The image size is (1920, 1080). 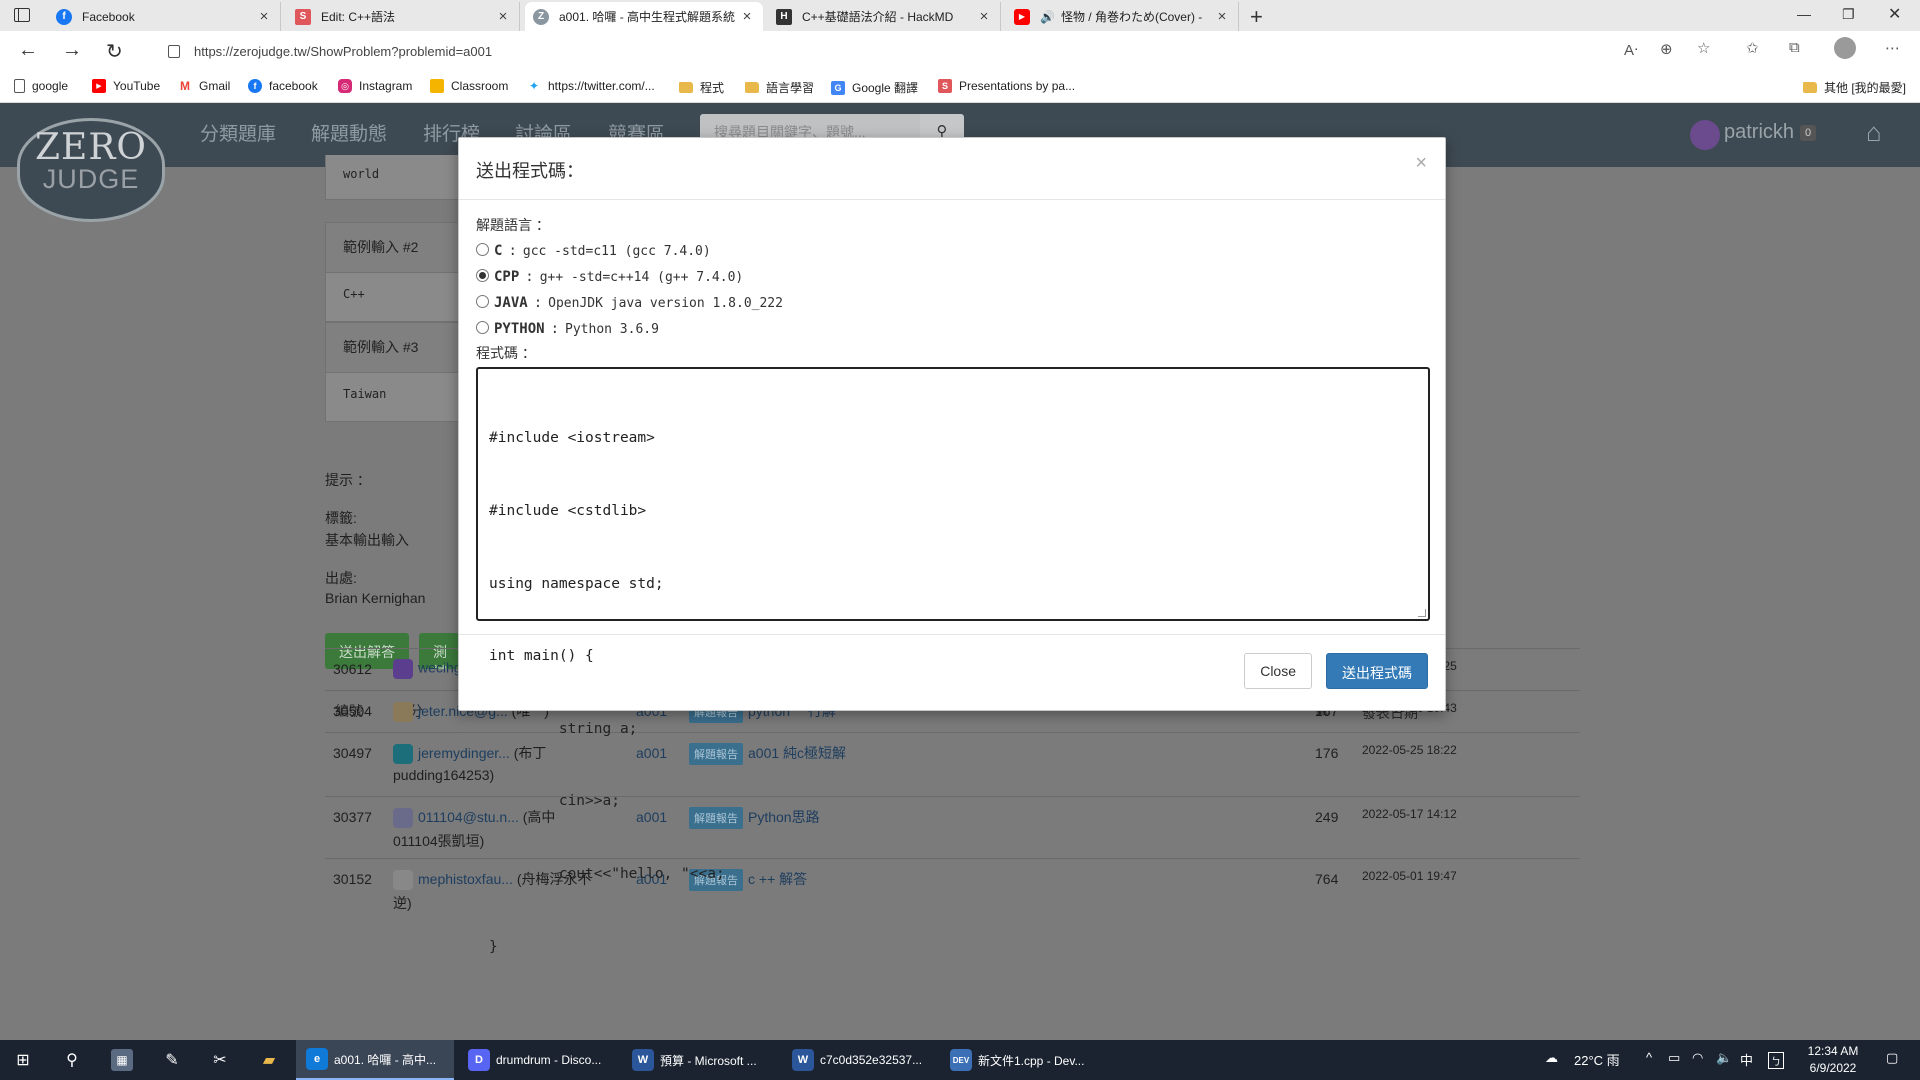 I want to click on hint-label: 提示 ：, so click(x=348, y=480).